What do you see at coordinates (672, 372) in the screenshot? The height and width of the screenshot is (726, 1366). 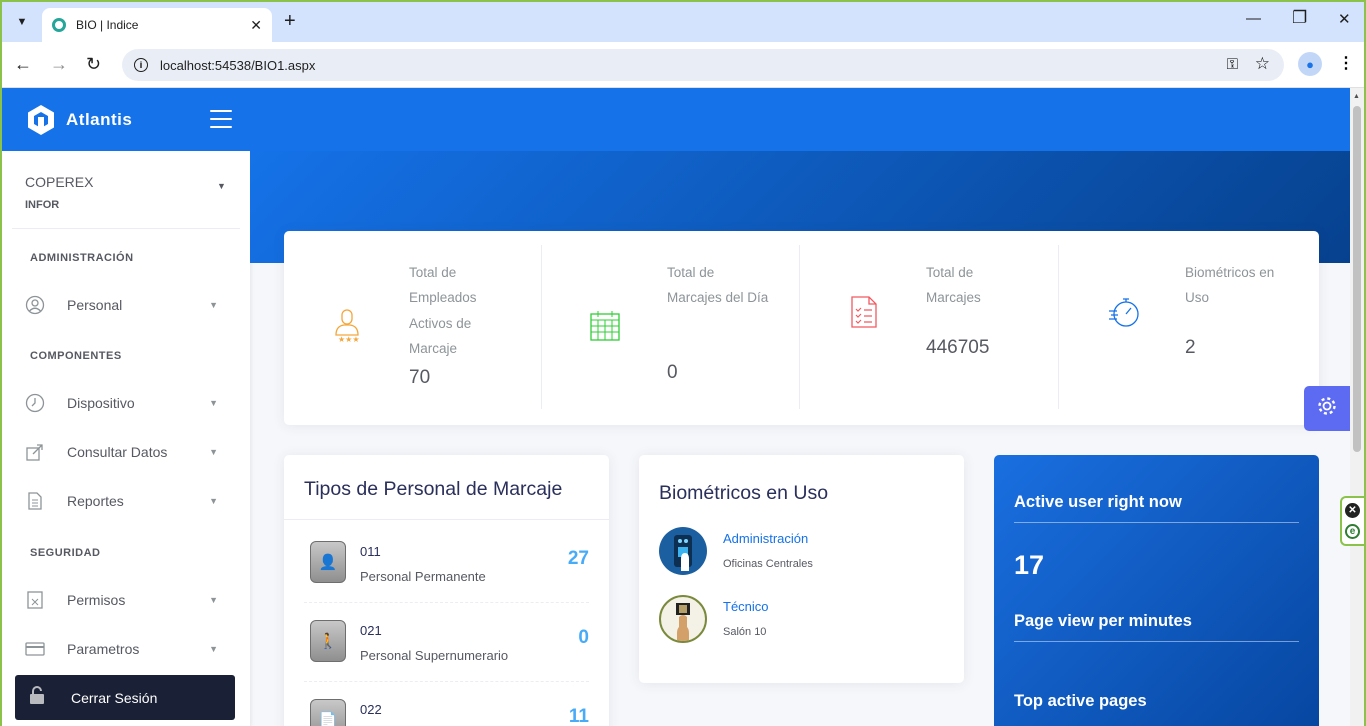 I see `stat-value: 0` at bounding box center [672, 372].